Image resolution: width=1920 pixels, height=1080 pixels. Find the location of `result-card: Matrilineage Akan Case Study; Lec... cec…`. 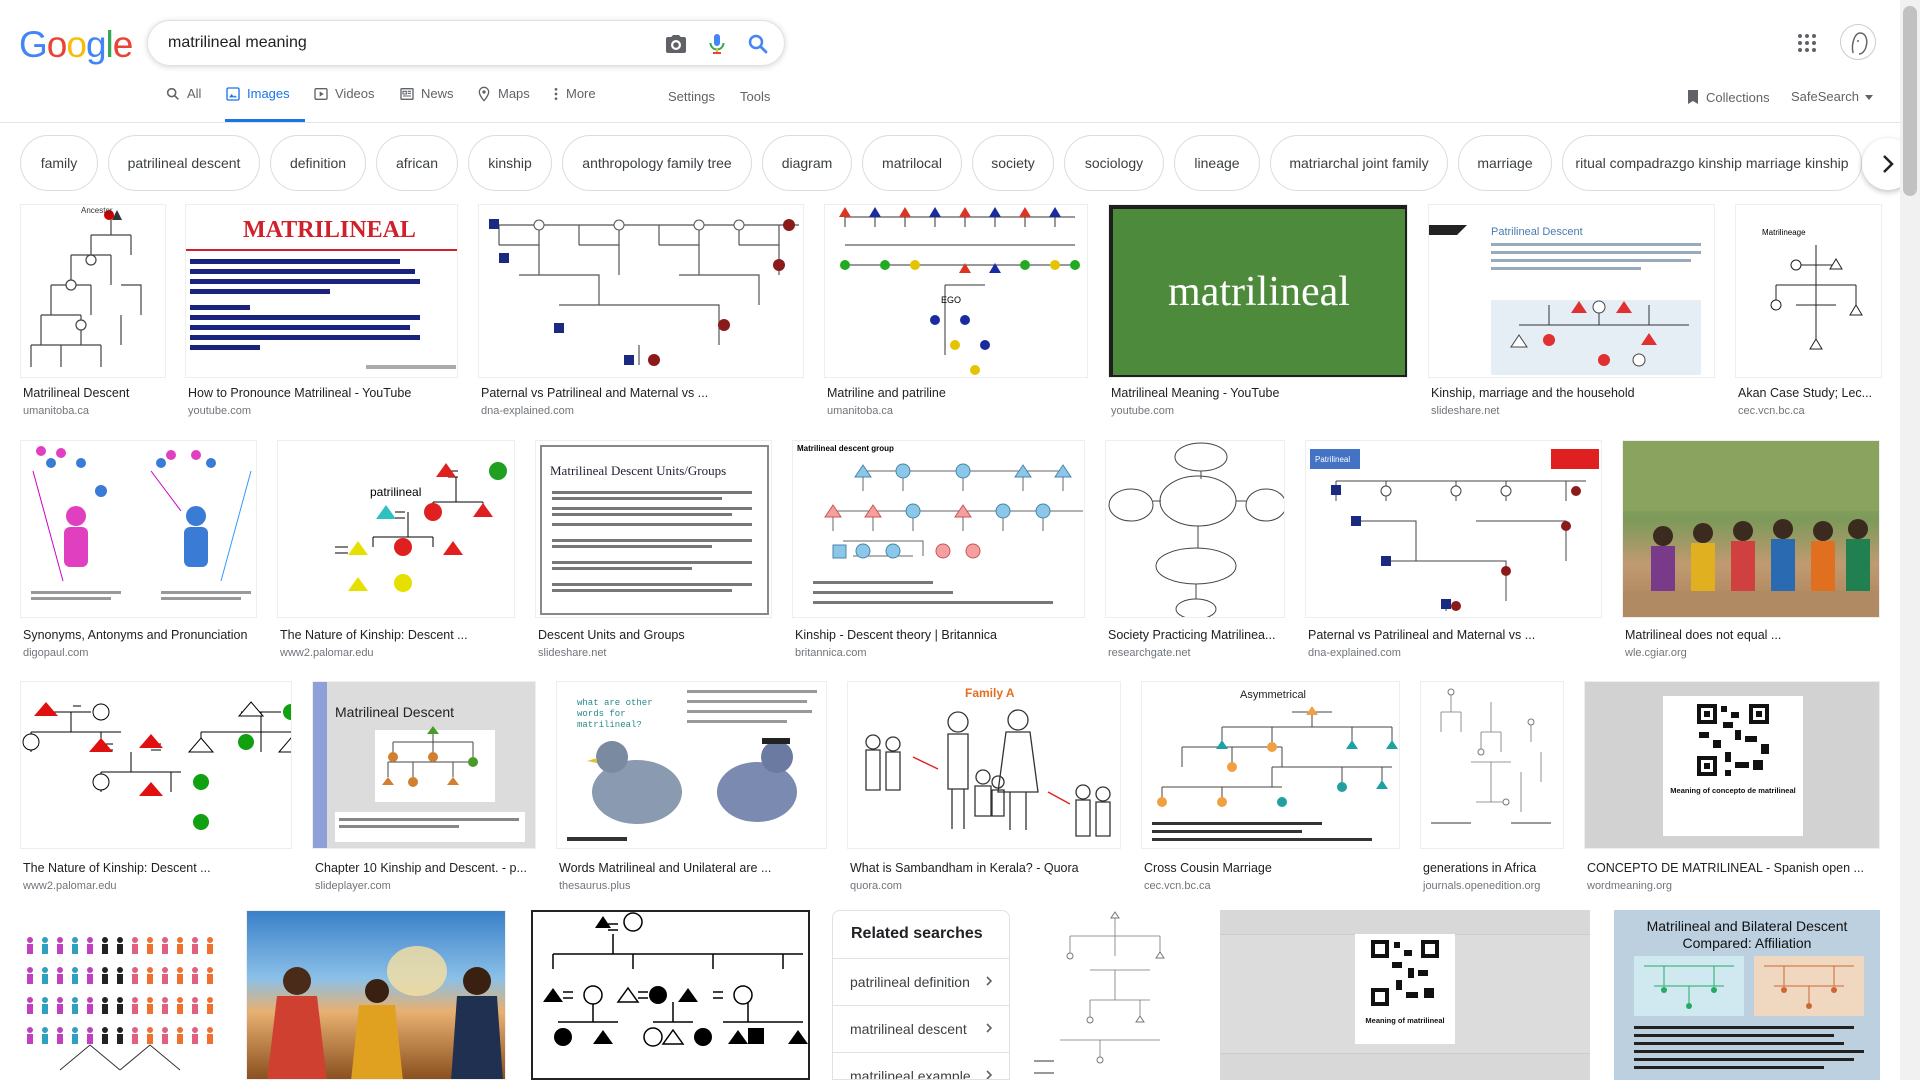

result-card: Matrilineage Akan Case Study; Lec... cec… is located at coordinates (1808, 312).